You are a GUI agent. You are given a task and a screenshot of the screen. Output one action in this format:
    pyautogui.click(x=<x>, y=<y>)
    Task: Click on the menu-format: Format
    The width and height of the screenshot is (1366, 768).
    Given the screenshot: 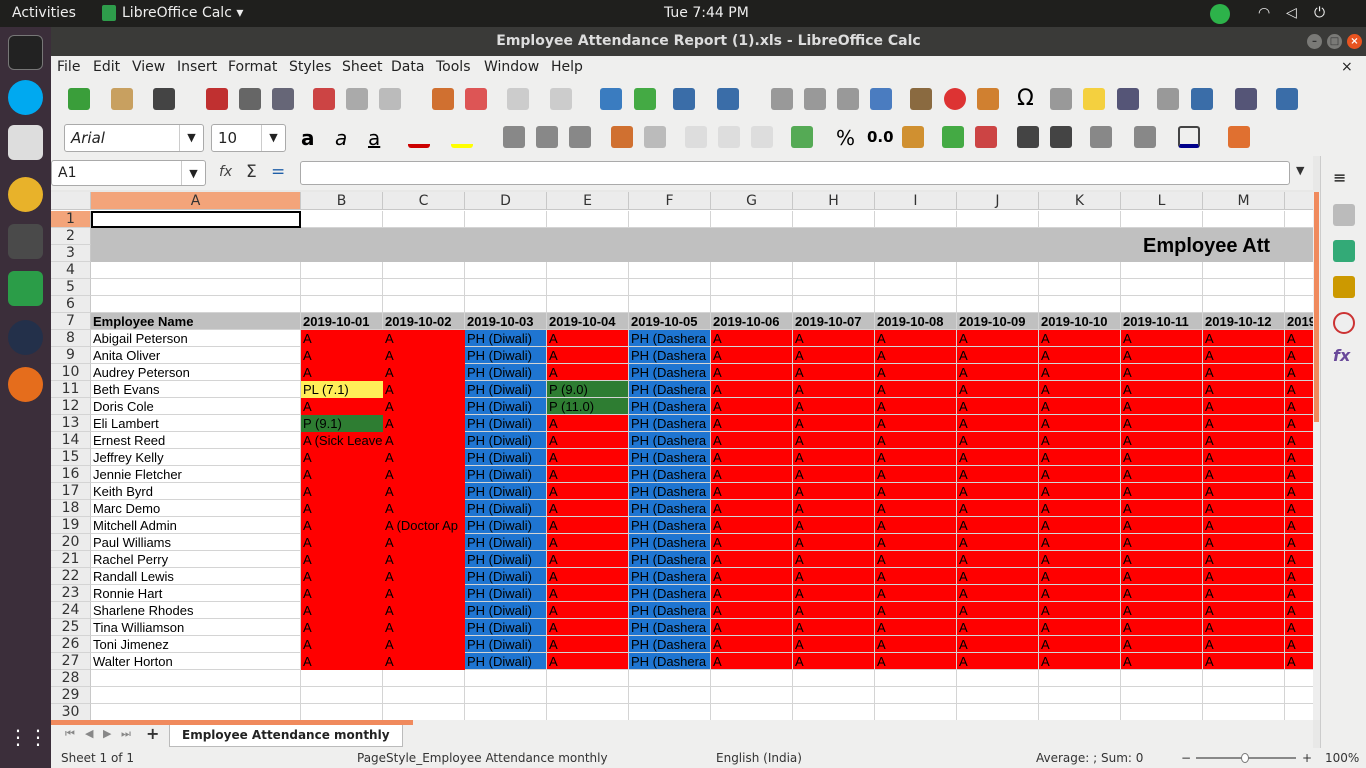 What is the action you would take?
    pyautogui.click(x=252, y=67)
    